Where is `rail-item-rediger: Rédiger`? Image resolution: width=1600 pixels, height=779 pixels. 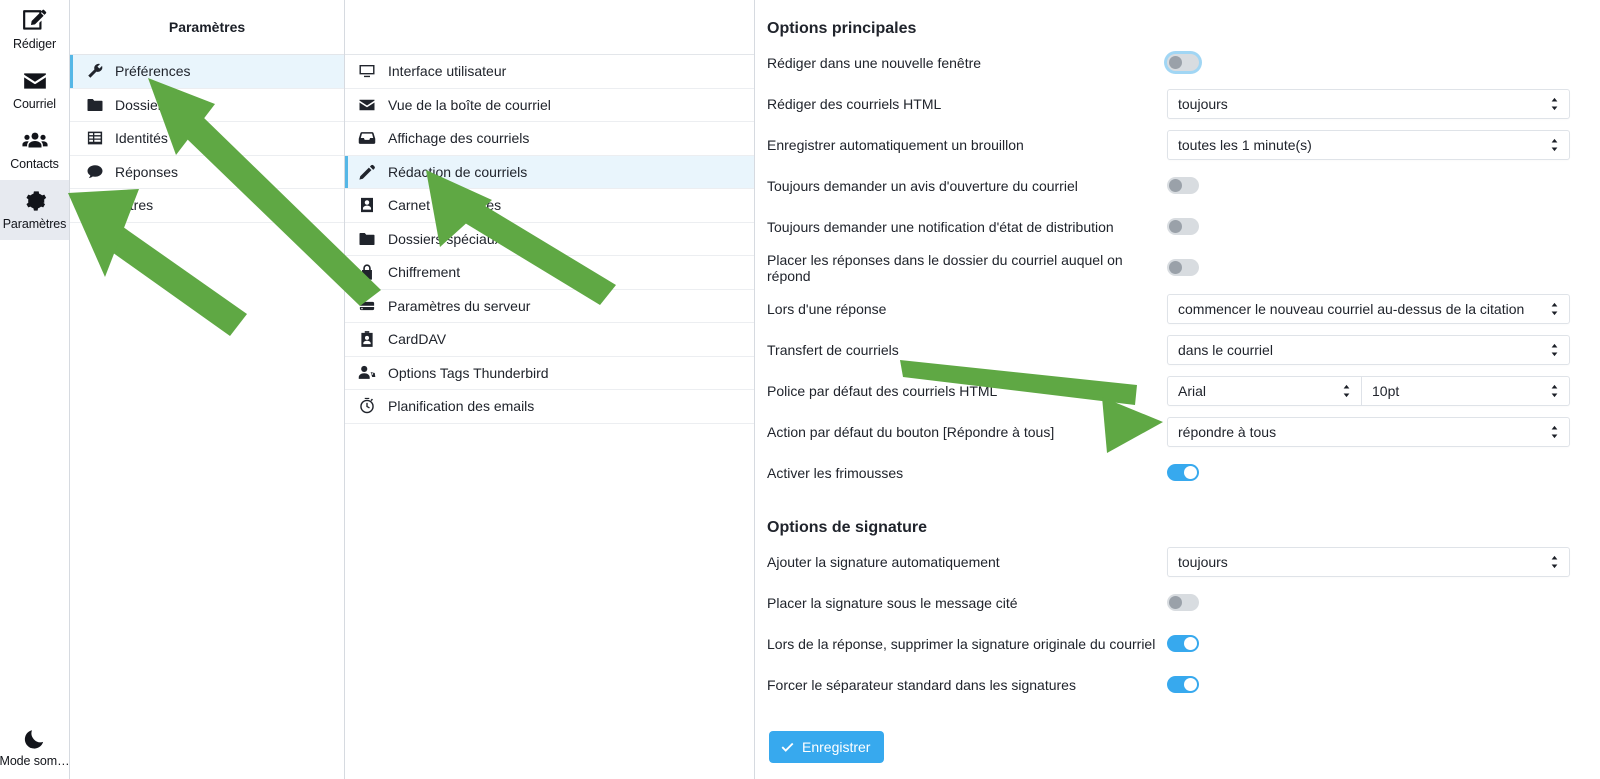 rail-item-rediger: Rédiger is located at coordinates (34, 30).